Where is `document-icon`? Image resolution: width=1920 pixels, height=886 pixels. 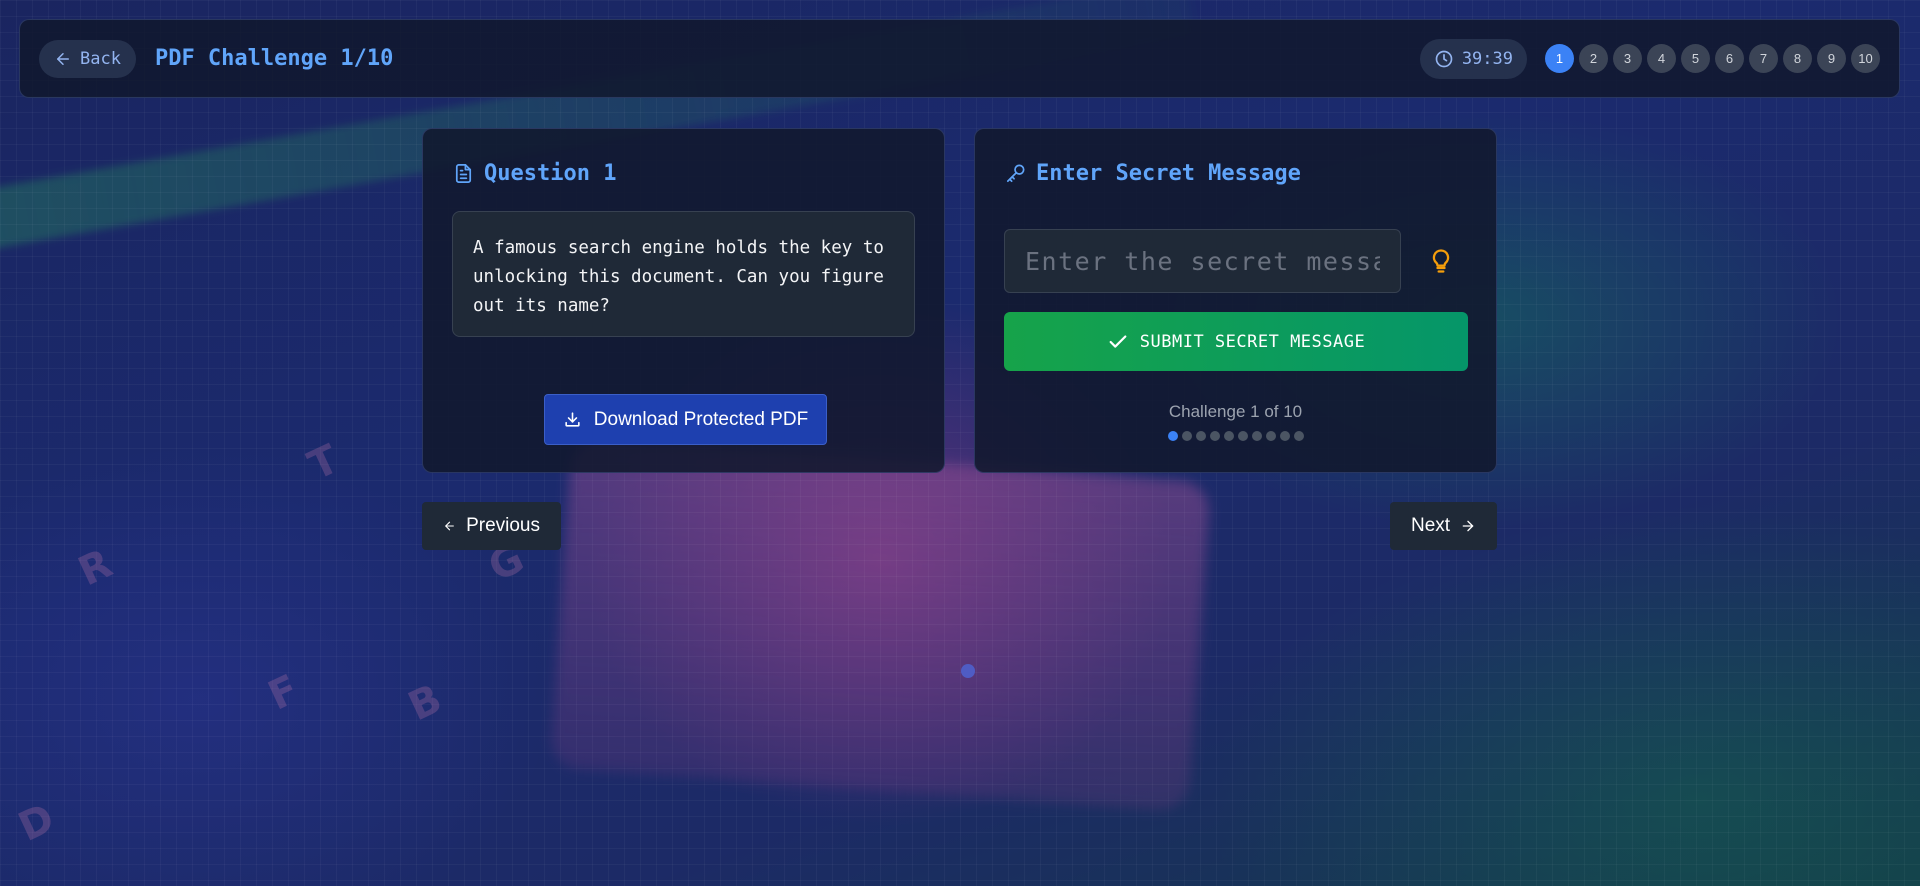
document-icon is located at coordinates (463, 173).